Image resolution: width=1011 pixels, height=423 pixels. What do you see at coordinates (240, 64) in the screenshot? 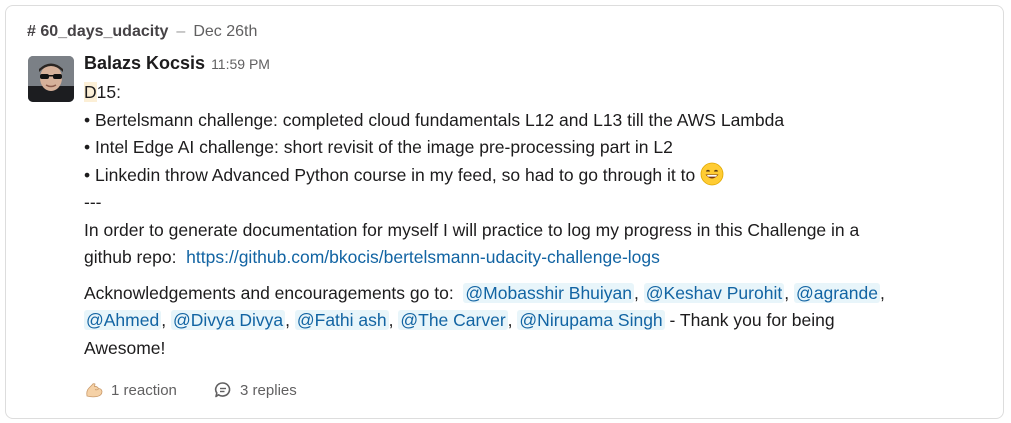
I see `message-time: 11:59 PM` at bounding box center [240, 64].